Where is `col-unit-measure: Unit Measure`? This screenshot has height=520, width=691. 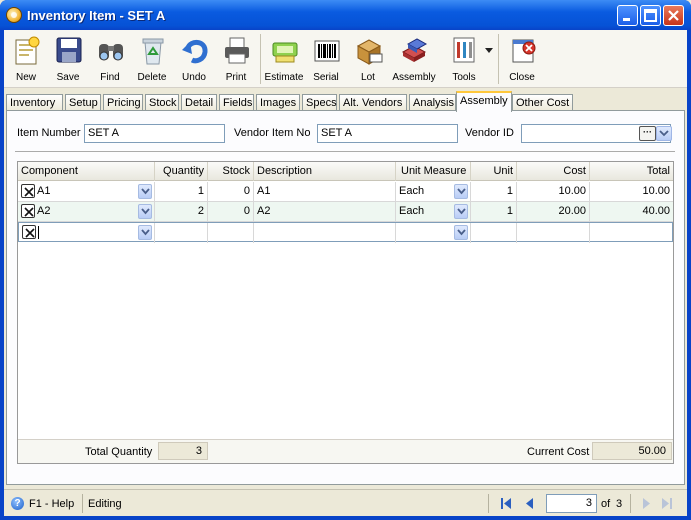 col-unit-measure: Unit Measure is located at coordinates (433, 171).